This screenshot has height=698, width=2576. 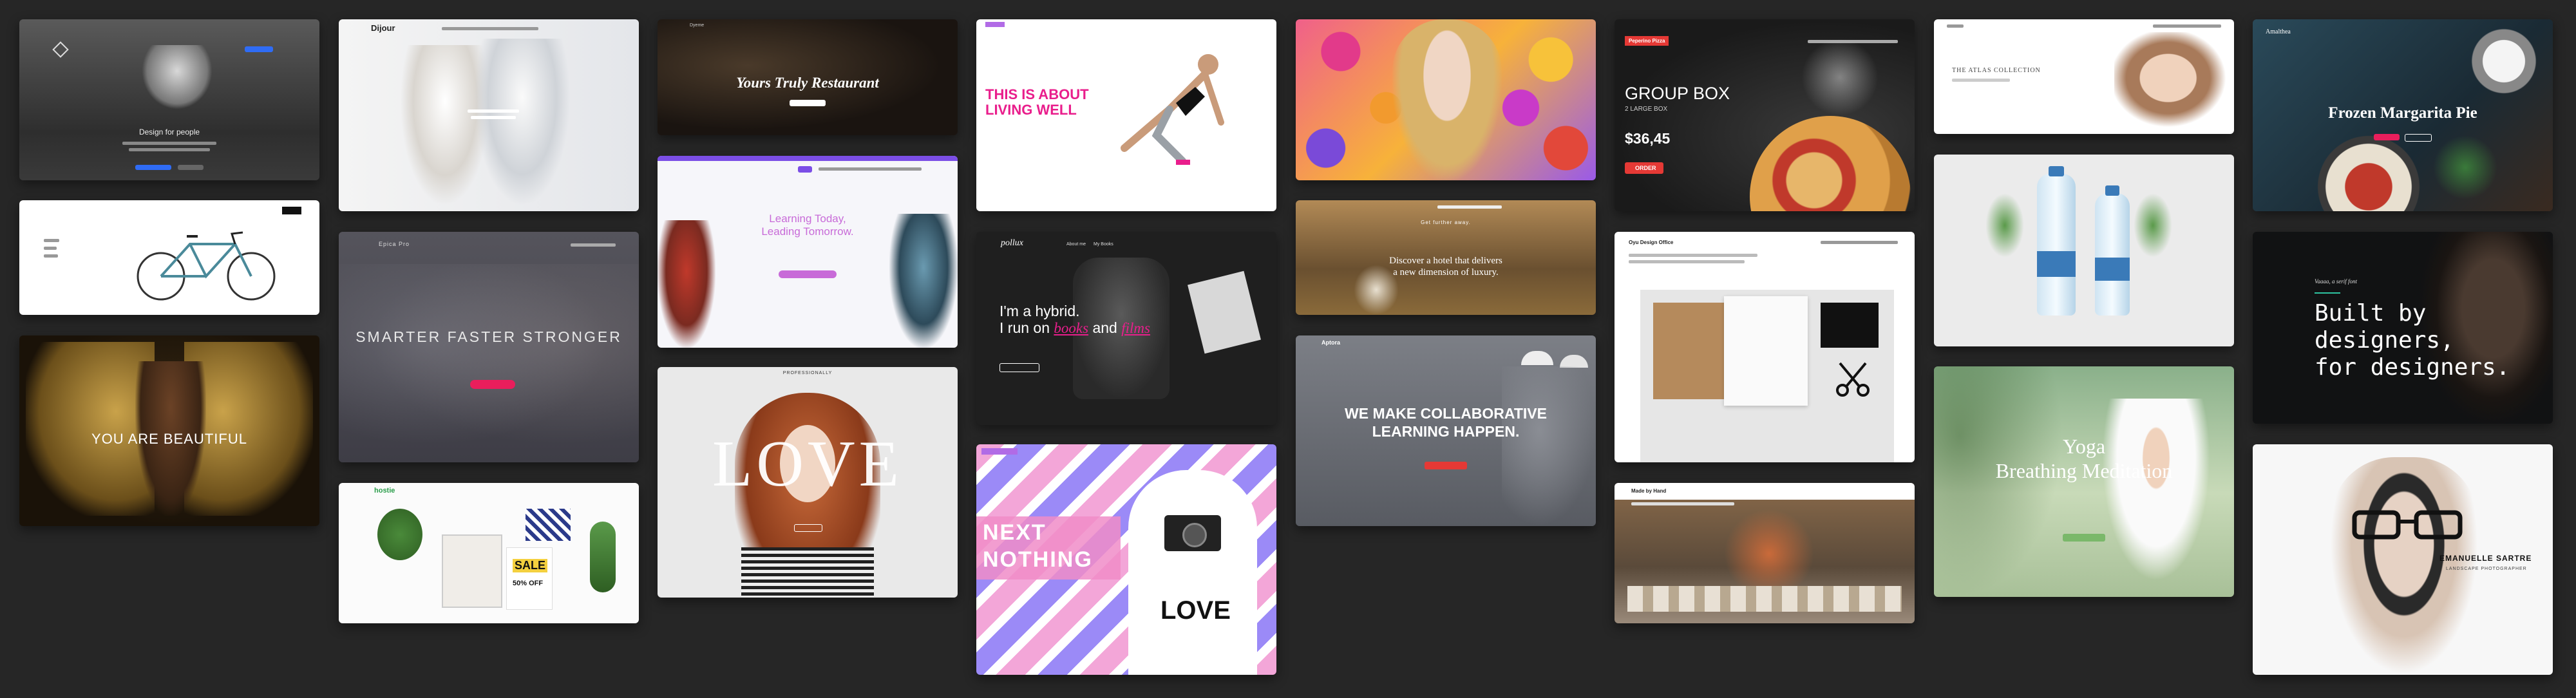 What do you see at coordinates (529, 579) in the screenshot?
I see `sale-bag` at bounding box center [529, 579].